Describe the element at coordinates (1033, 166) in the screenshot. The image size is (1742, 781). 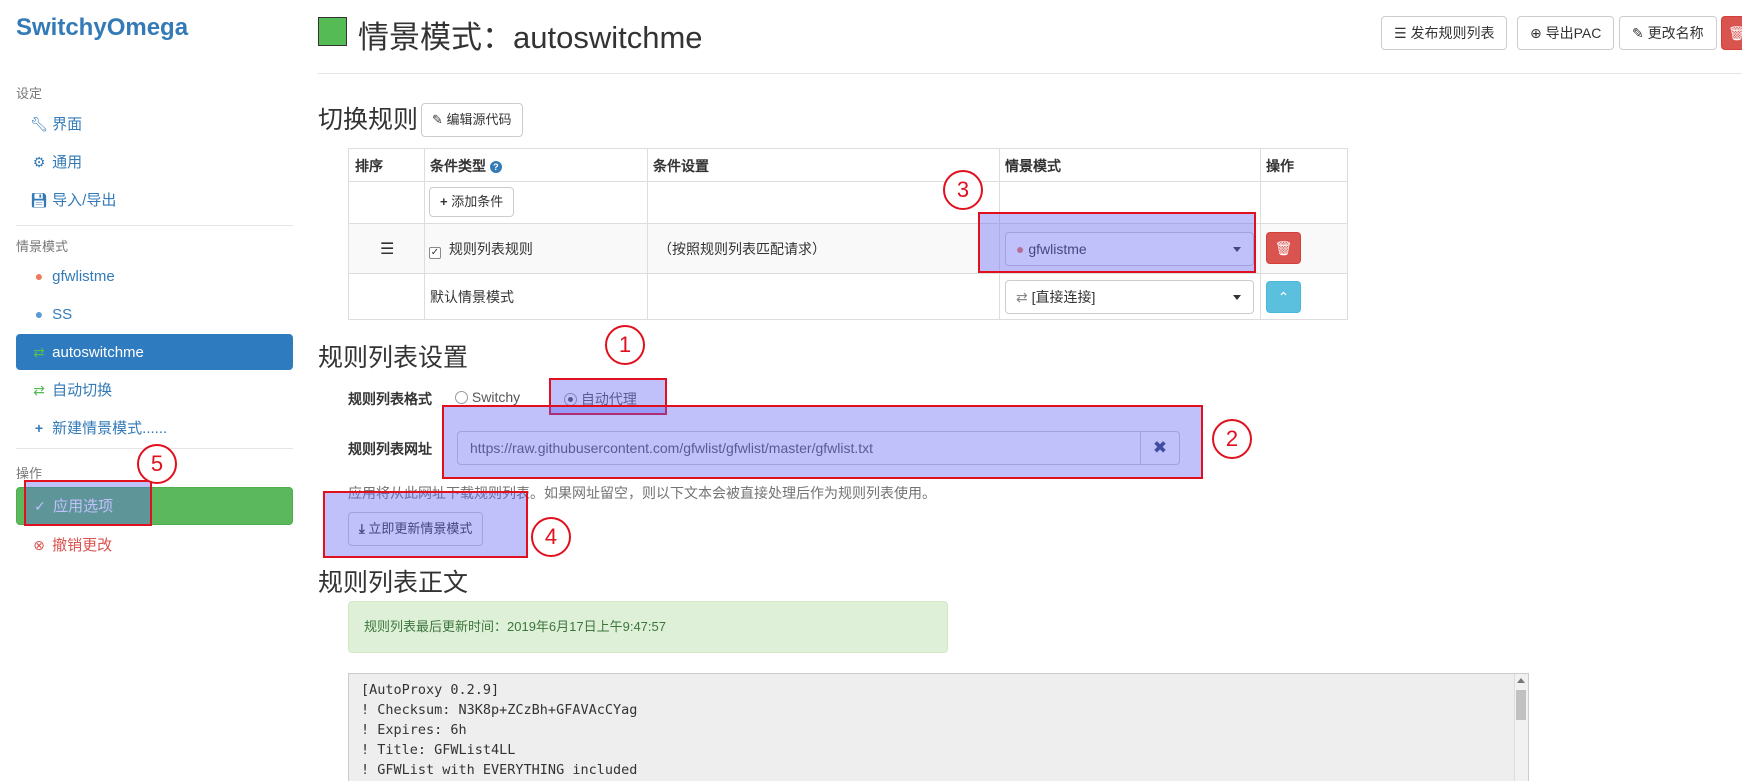
I see `col-header-profile: 情景模式` at that location.